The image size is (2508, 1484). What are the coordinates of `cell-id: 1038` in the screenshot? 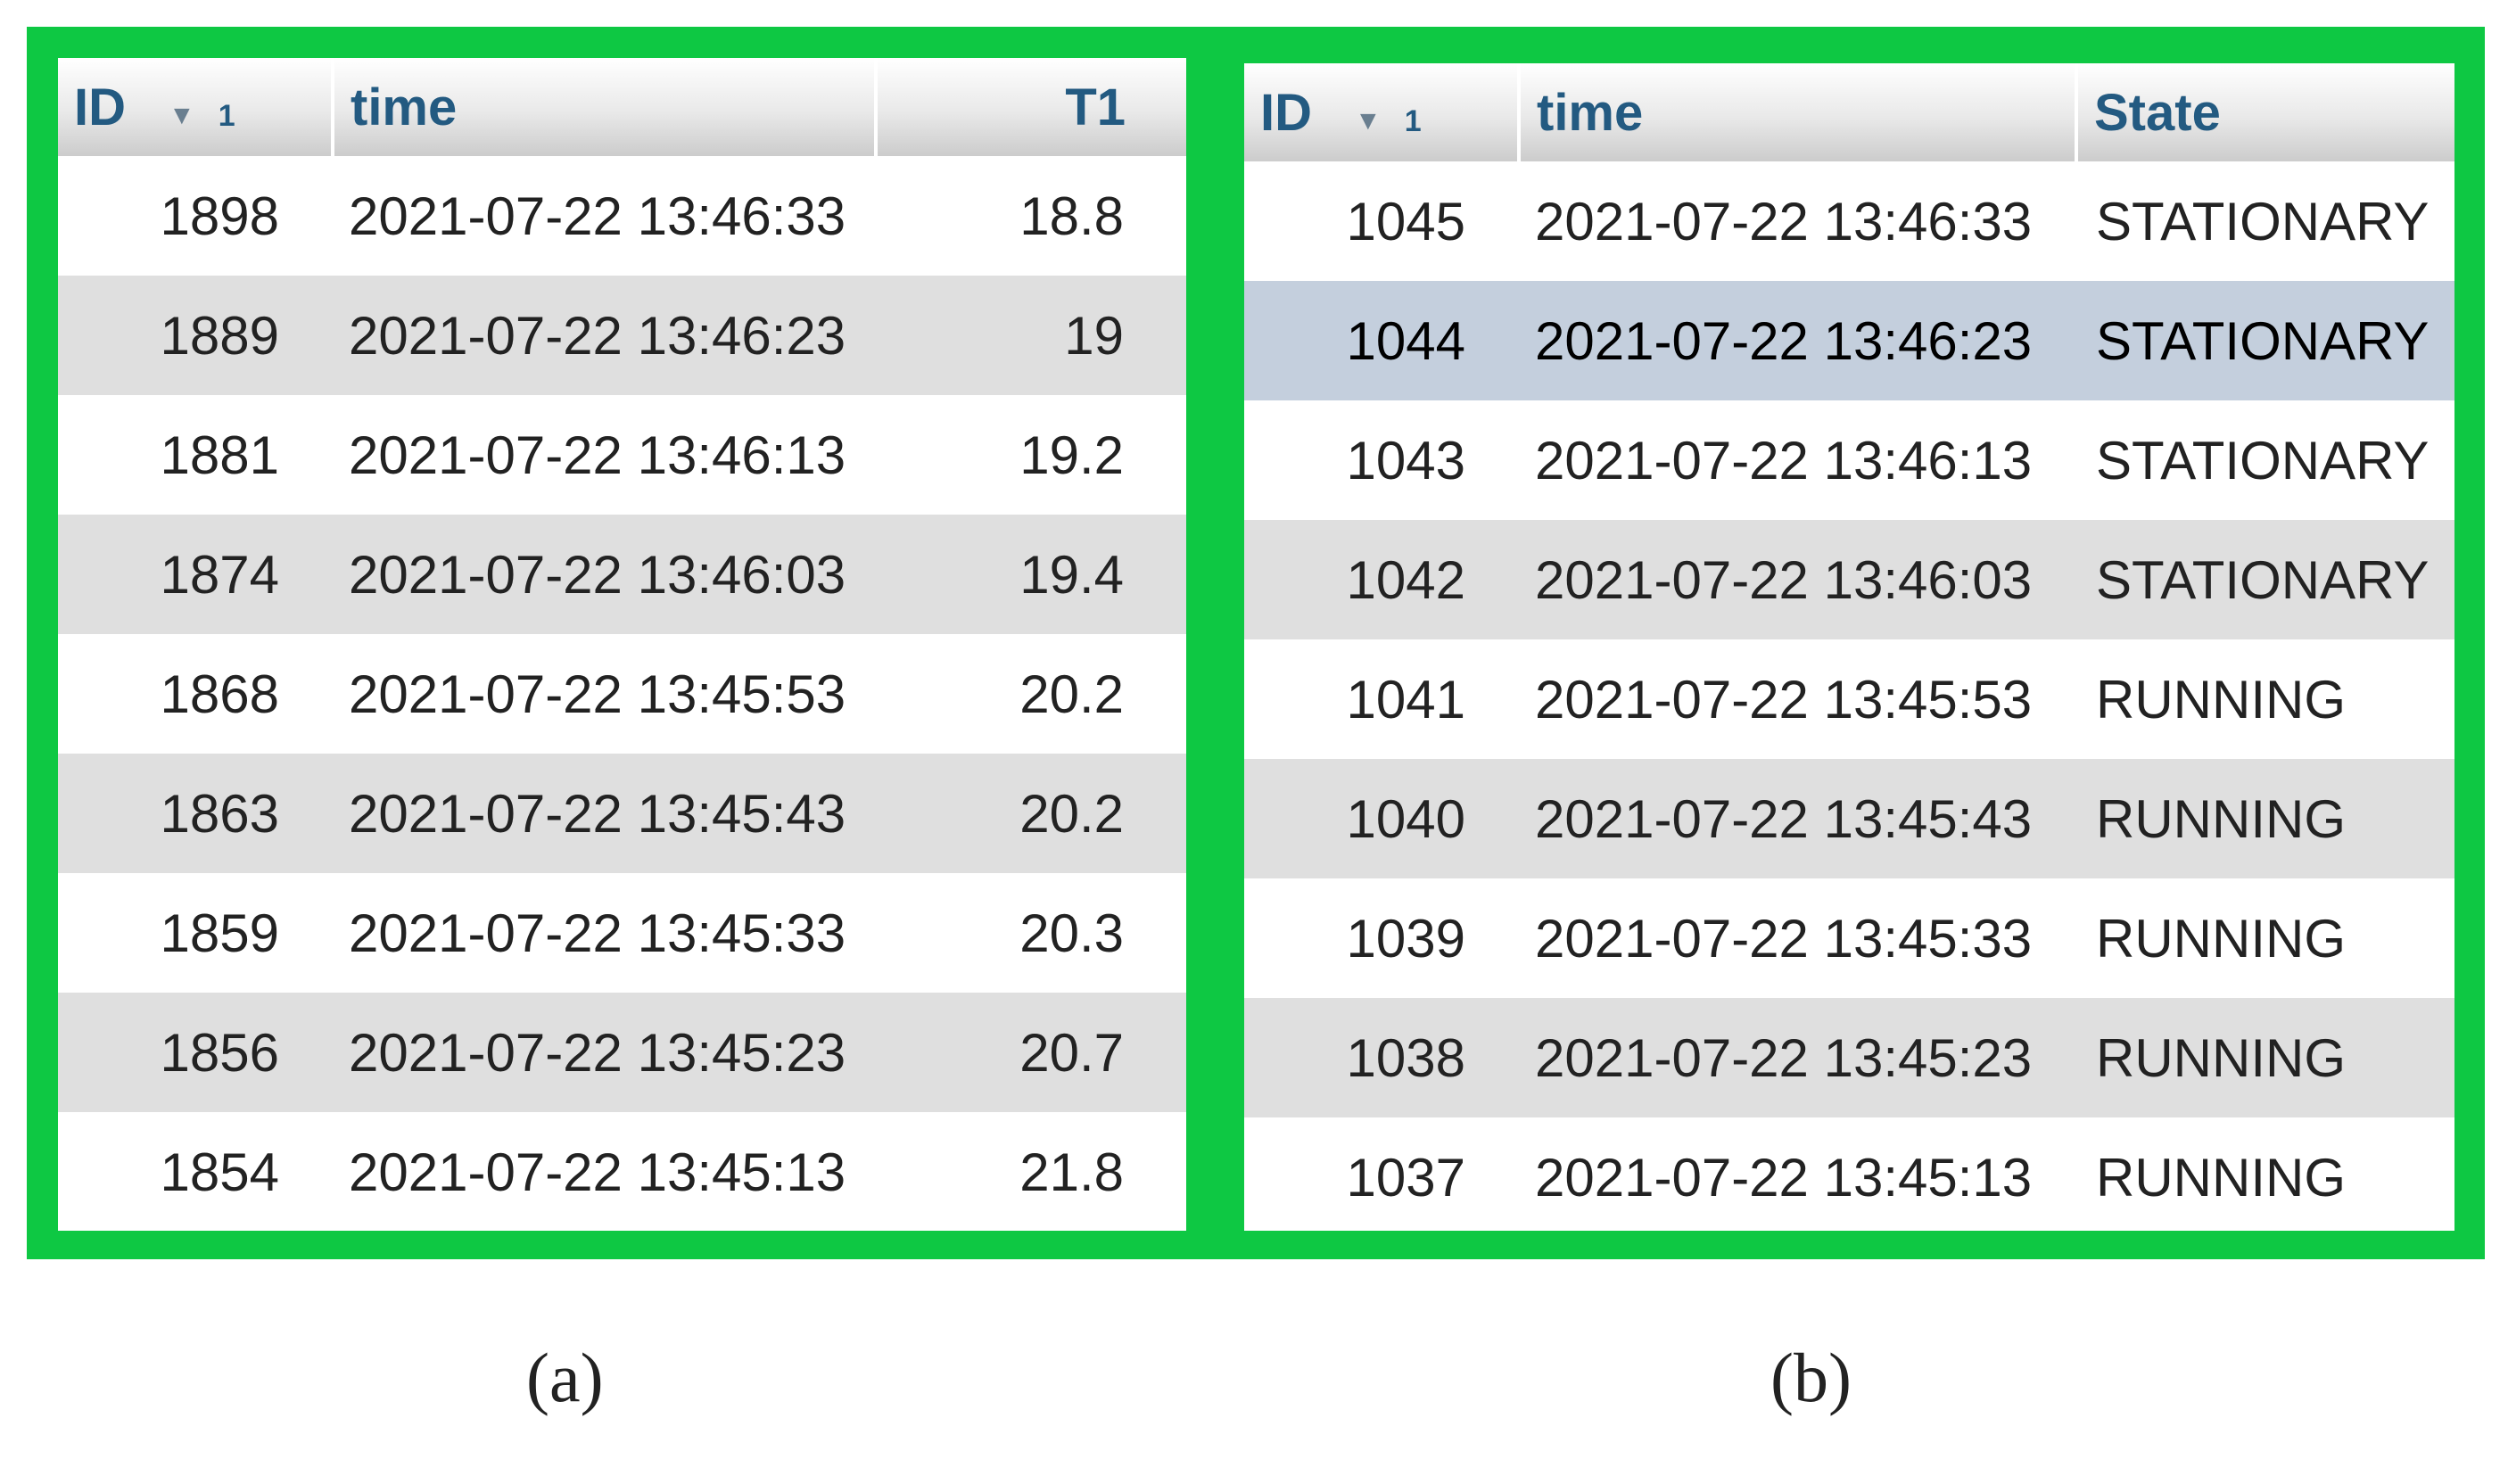 It's located at (1381, 1057).